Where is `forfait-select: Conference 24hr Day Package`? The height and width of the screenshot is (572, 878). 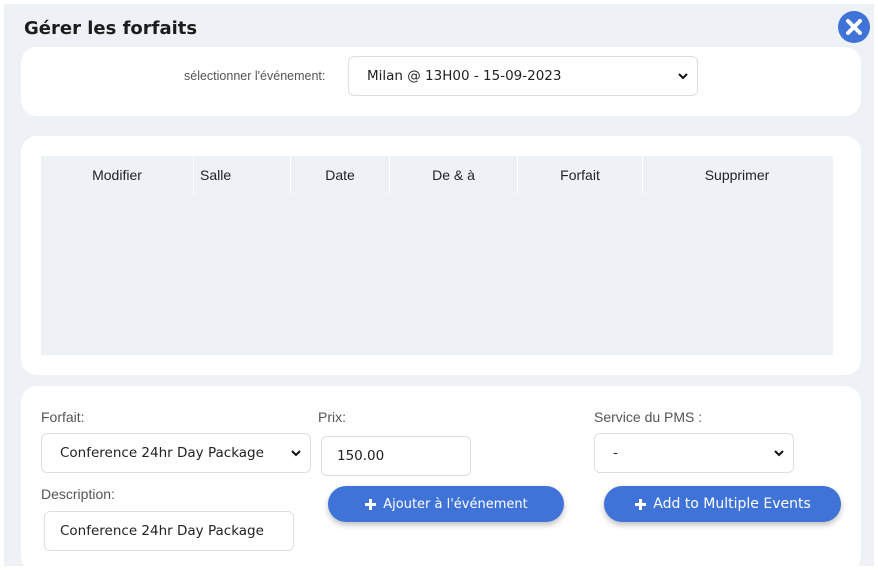 forfait-select: Conference 24hr Day Package is located at coordinates (176, 453).